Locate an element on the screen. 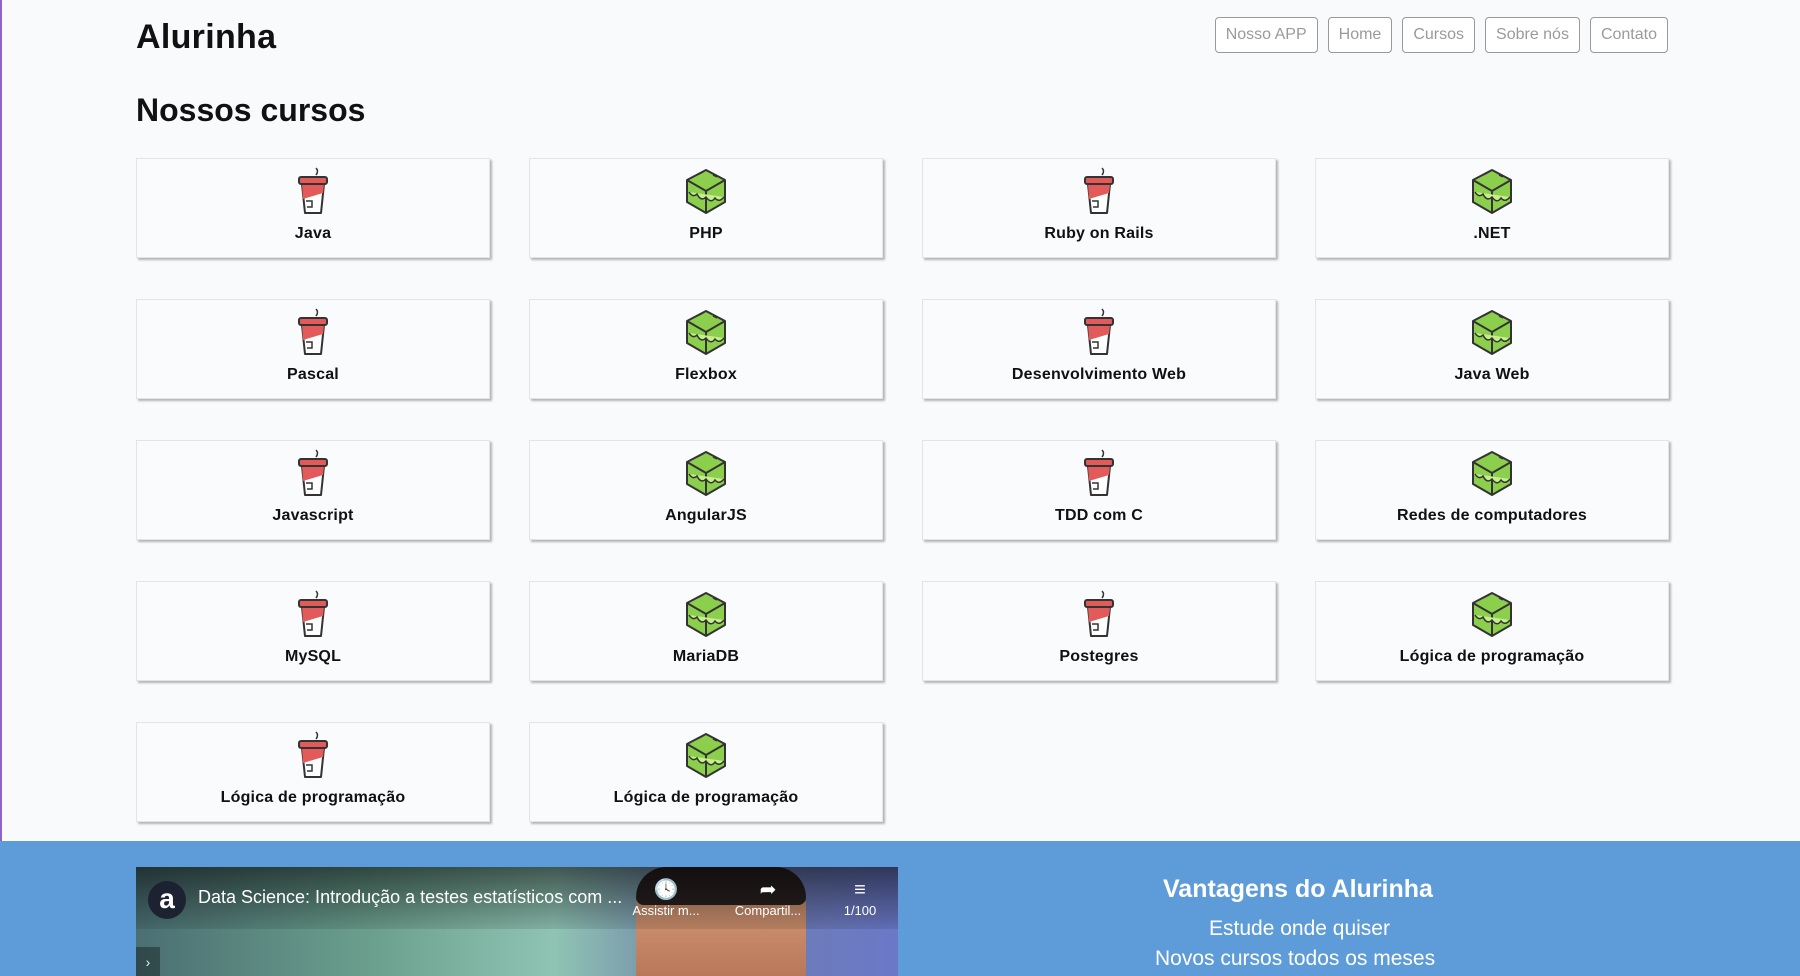  course-label: PHP is located at coordinates (706, 233).